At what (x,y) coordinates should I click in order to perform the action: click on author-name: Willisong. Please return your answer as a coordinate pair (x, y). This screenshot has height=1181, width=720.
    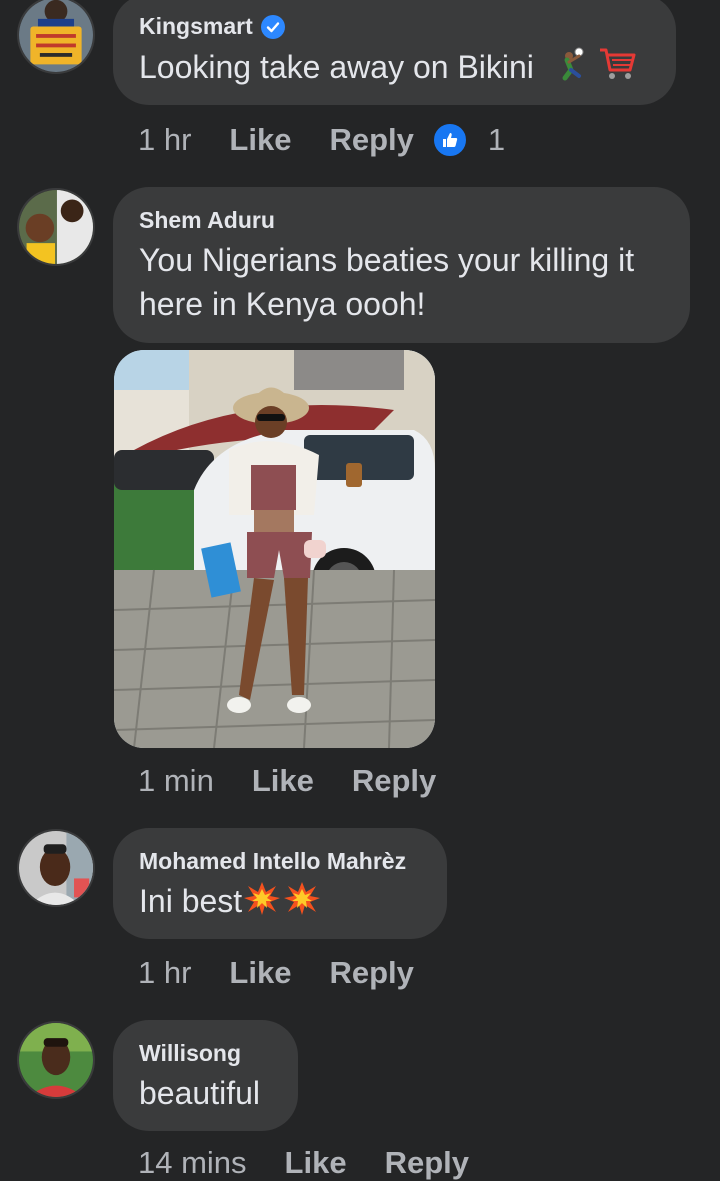
    Looking at the image, I should click on (190, 1053).